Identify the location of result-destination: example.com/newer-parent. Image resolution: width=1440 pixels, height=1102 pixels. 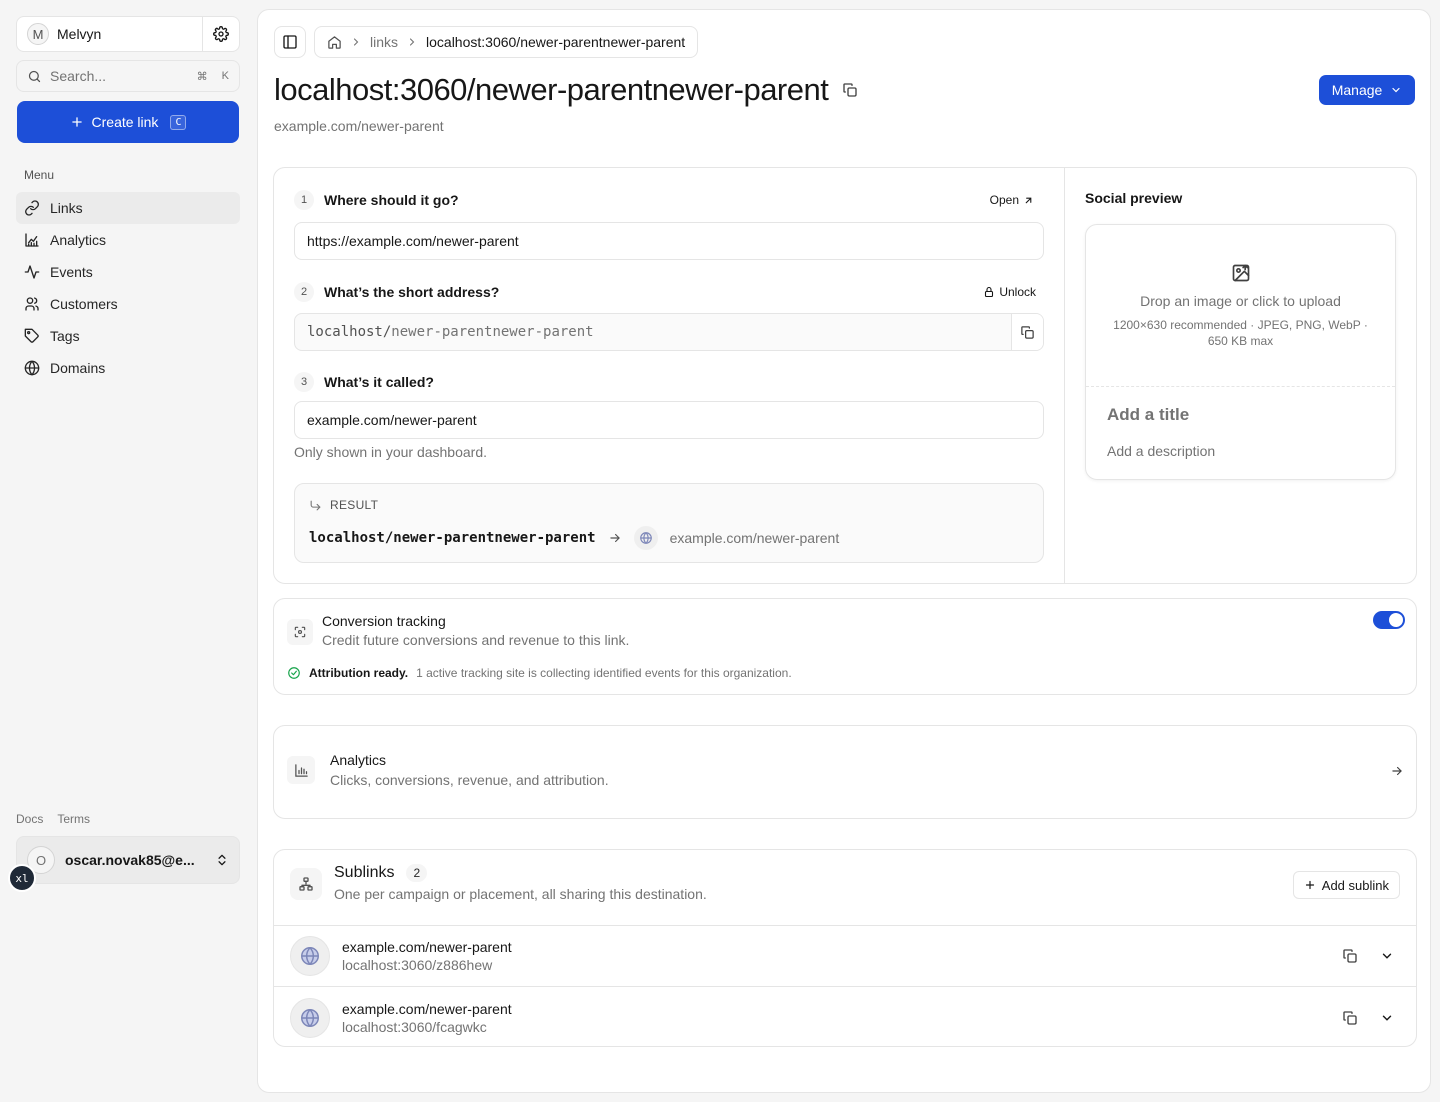
(754, 538).